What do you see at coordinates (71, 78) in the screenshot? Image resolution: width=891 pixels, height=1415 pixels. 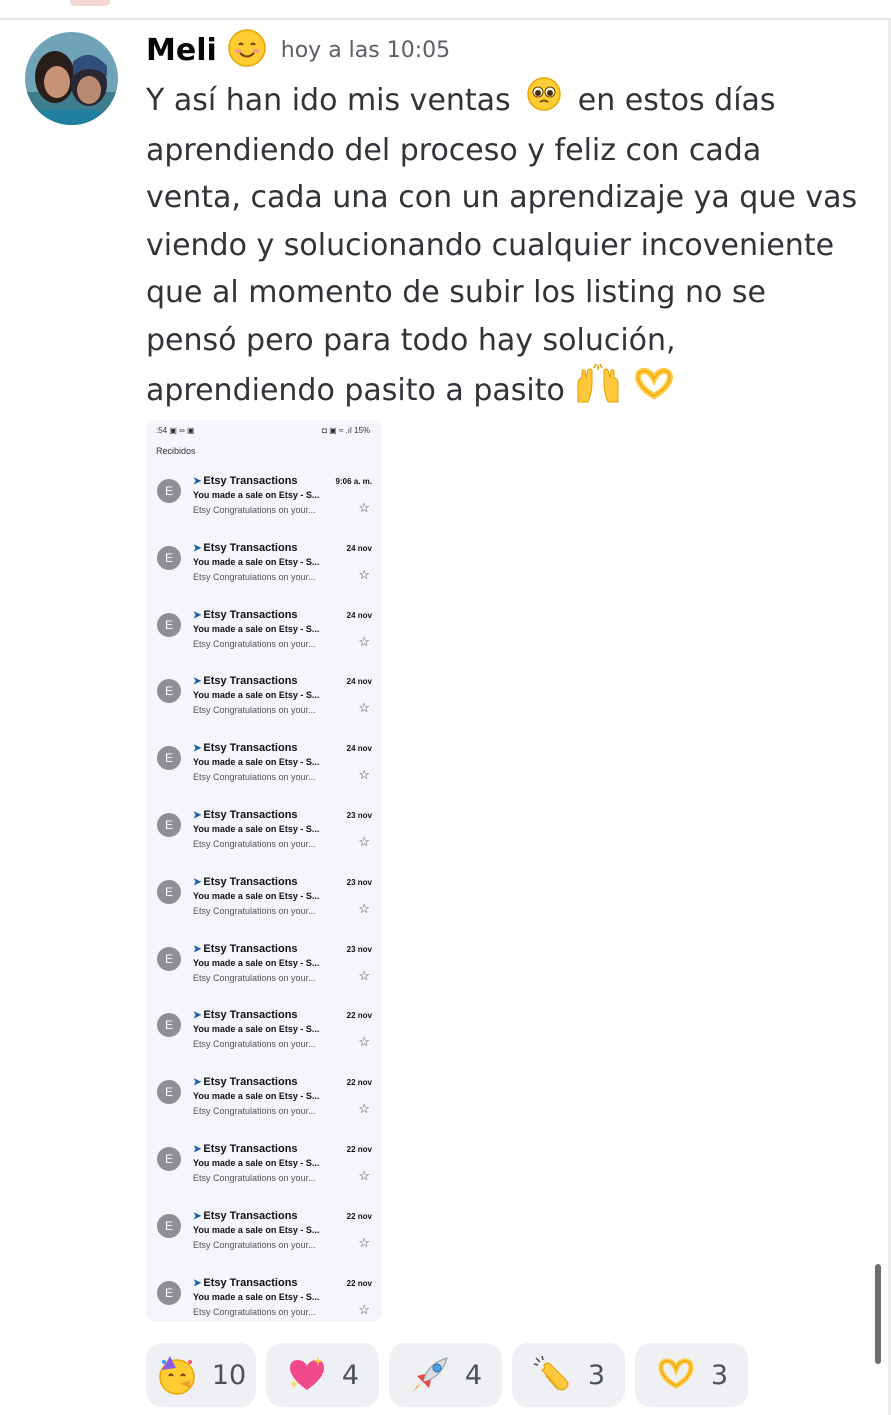 I see `avatar` at bounding box center [71, 78].